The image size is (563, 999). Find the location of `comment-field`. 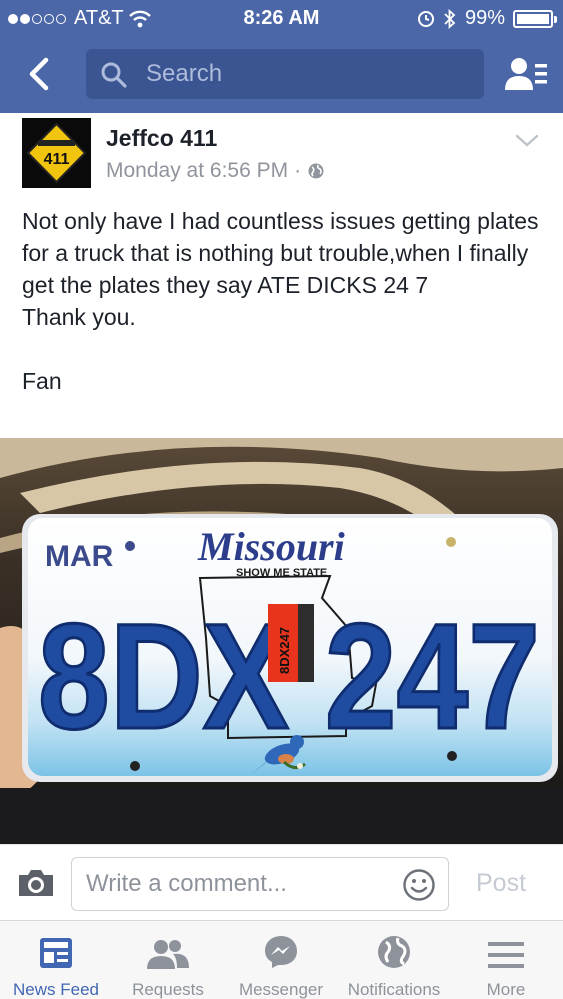

comment-field is located at coordinates (260, 884).